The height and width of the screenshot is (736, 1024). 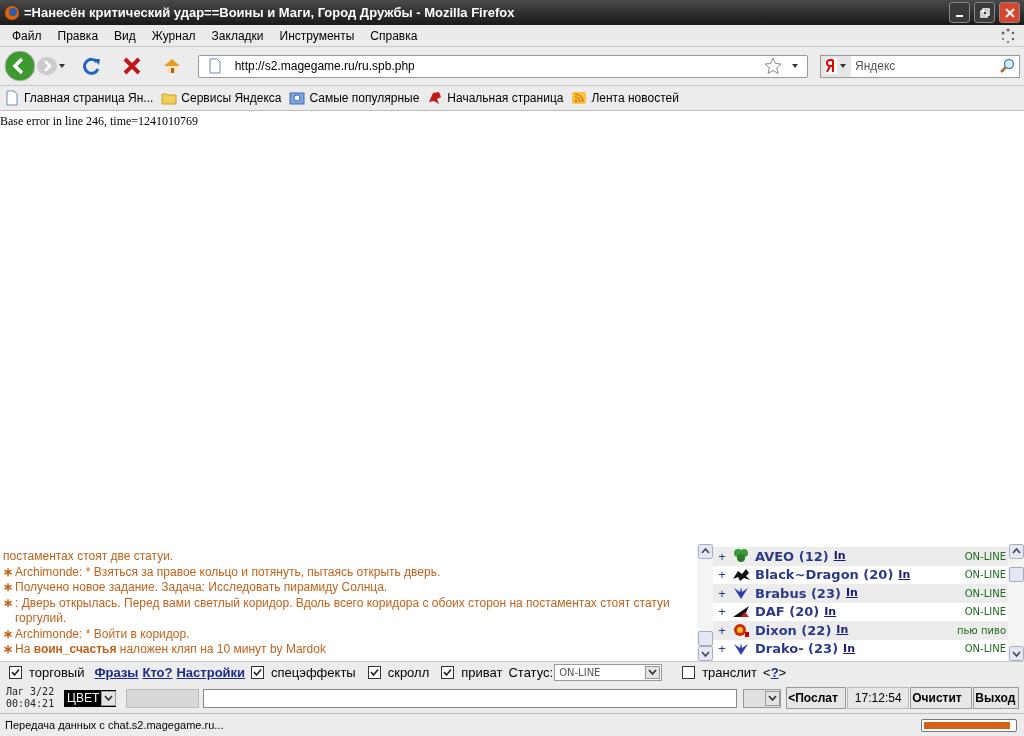 What do you see at coordinates (313, 672) in the screenshot?
I see `checkbox-label: спецэффекты` at bounding box center [313, 672].